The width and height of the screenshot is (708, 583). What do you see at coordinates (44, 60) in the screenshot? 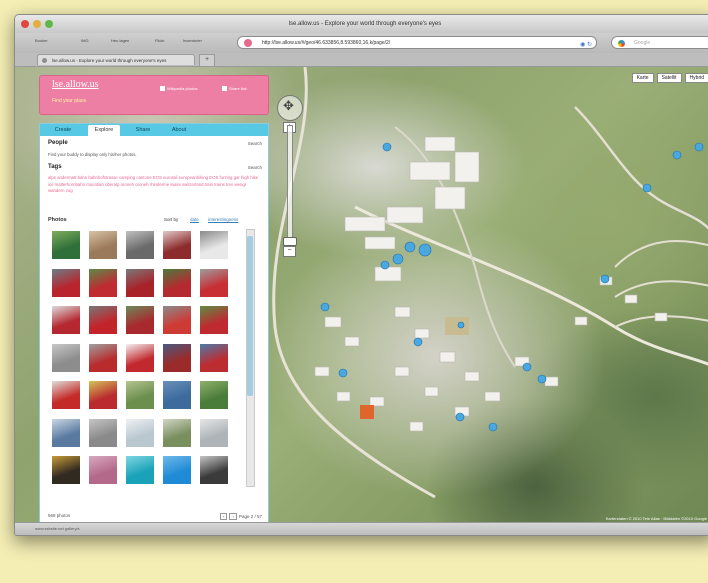
I see `tab-close-icon` at bounding box center [44, 60].